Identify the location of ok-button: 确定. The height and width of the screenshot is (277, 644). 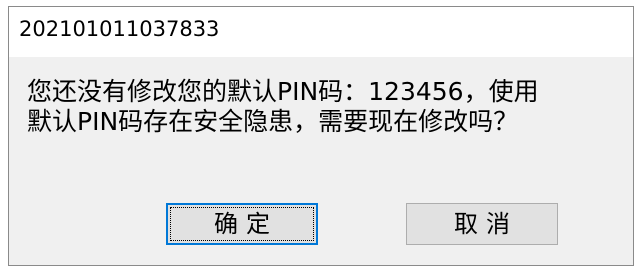
(242, 224).